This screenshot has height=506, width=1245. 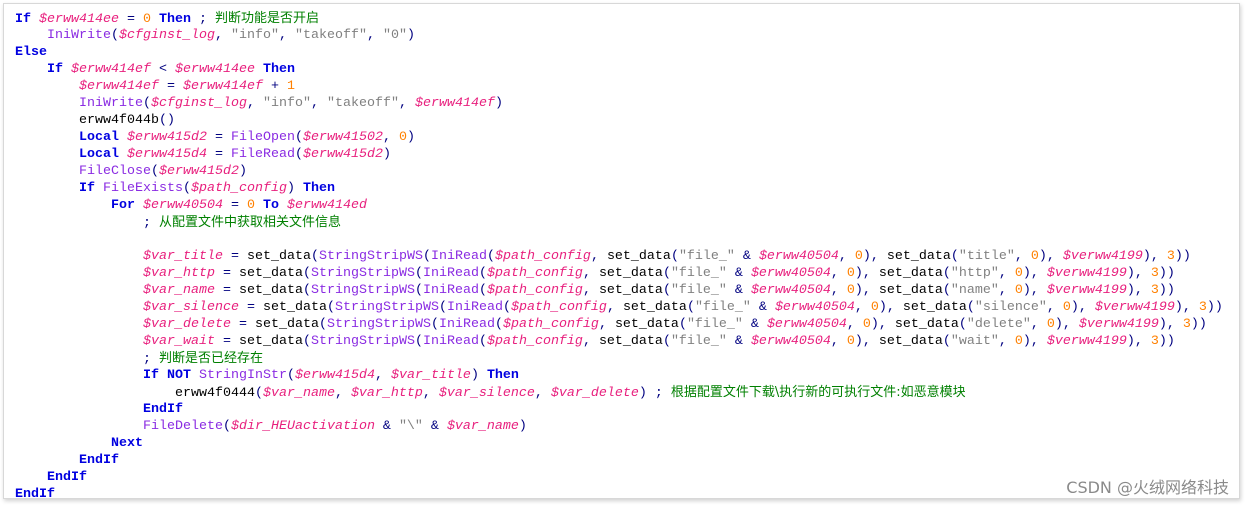 I want to click on string-literal: "\", so click(x=410, y=426).